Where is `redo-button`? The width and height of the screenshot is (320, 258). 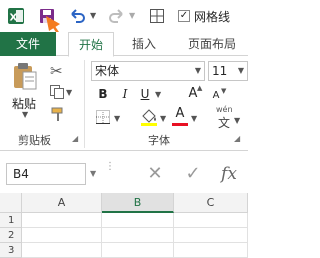
redo-button is located at coordinates (117, 16).